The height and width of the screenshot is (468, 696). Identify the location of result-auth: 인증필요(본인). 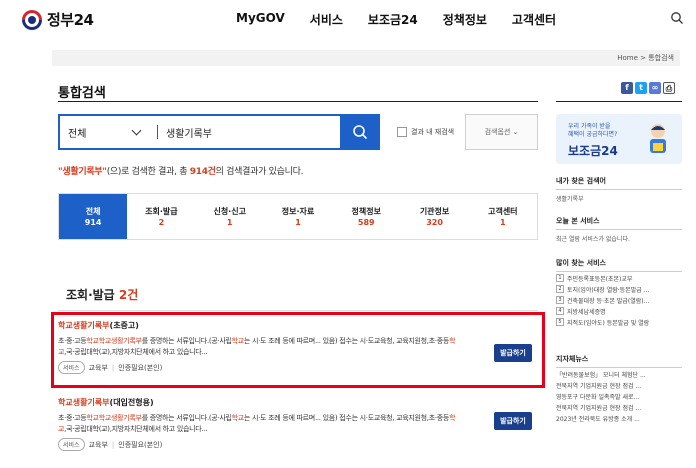
(140, 444).